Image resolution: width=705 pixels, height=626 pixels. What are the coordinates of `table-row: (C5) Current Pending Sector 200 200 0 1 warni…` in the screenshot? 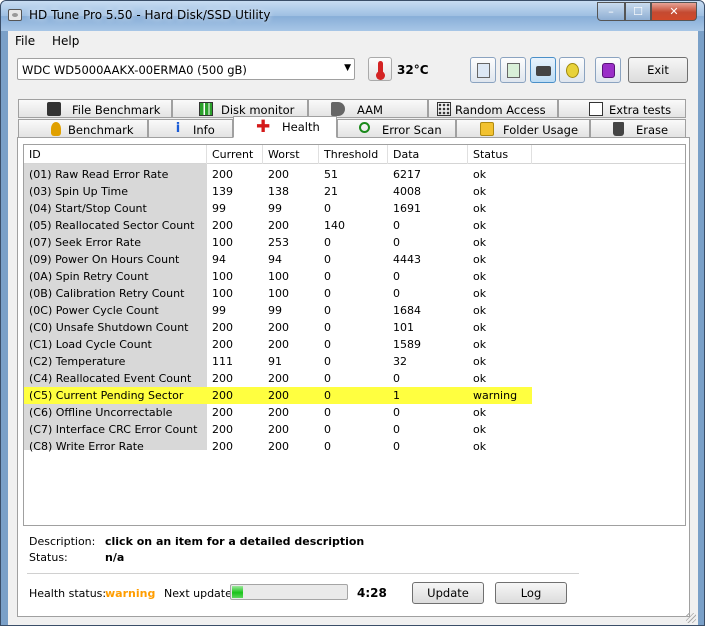 It's located at (278, 395).